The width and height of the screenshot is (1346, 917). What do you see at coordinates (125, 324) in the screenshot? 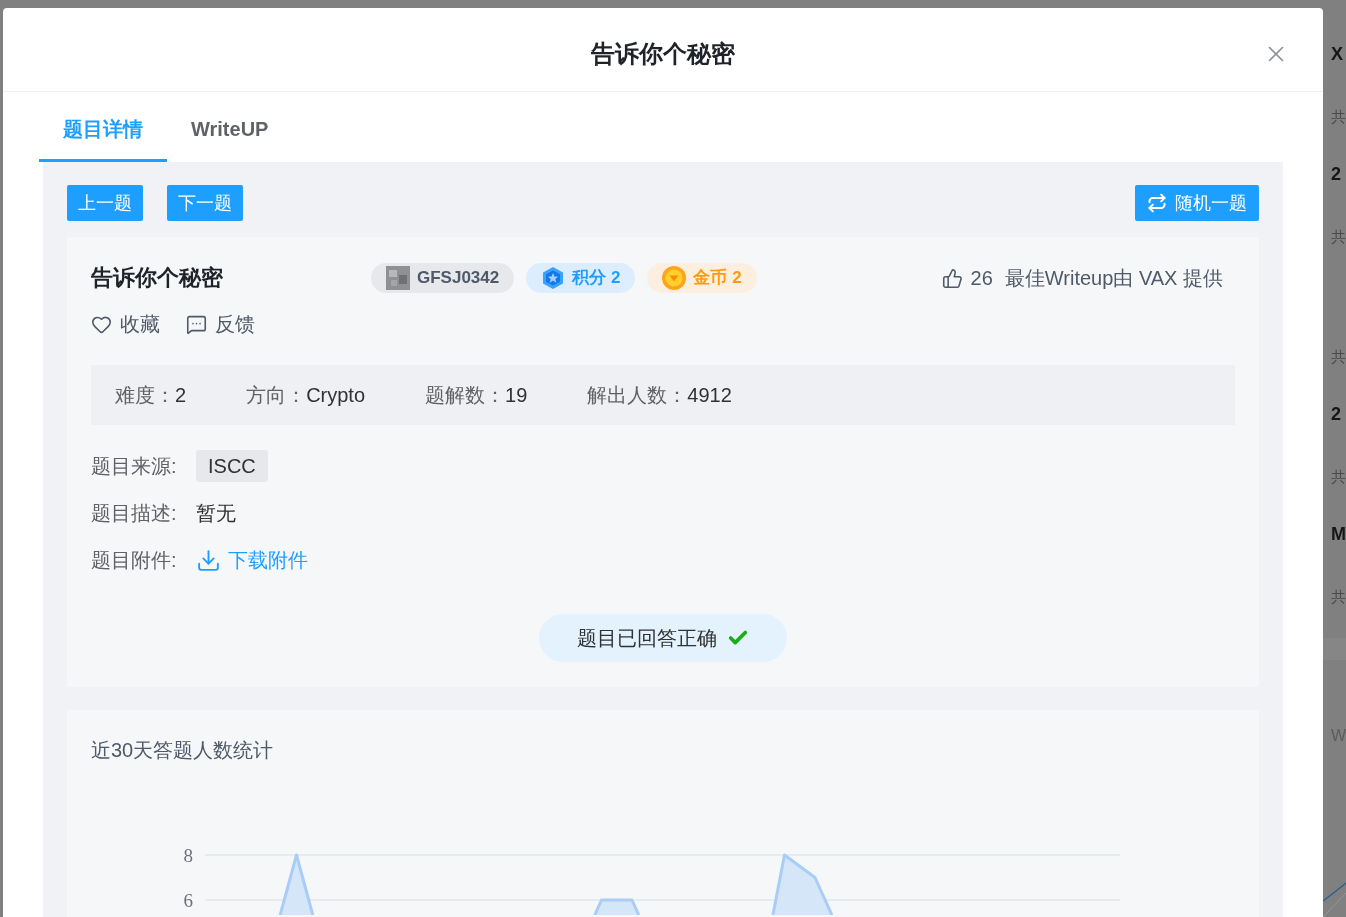
I see `favorite-button: 收藏` at bounding box center [125, 324].